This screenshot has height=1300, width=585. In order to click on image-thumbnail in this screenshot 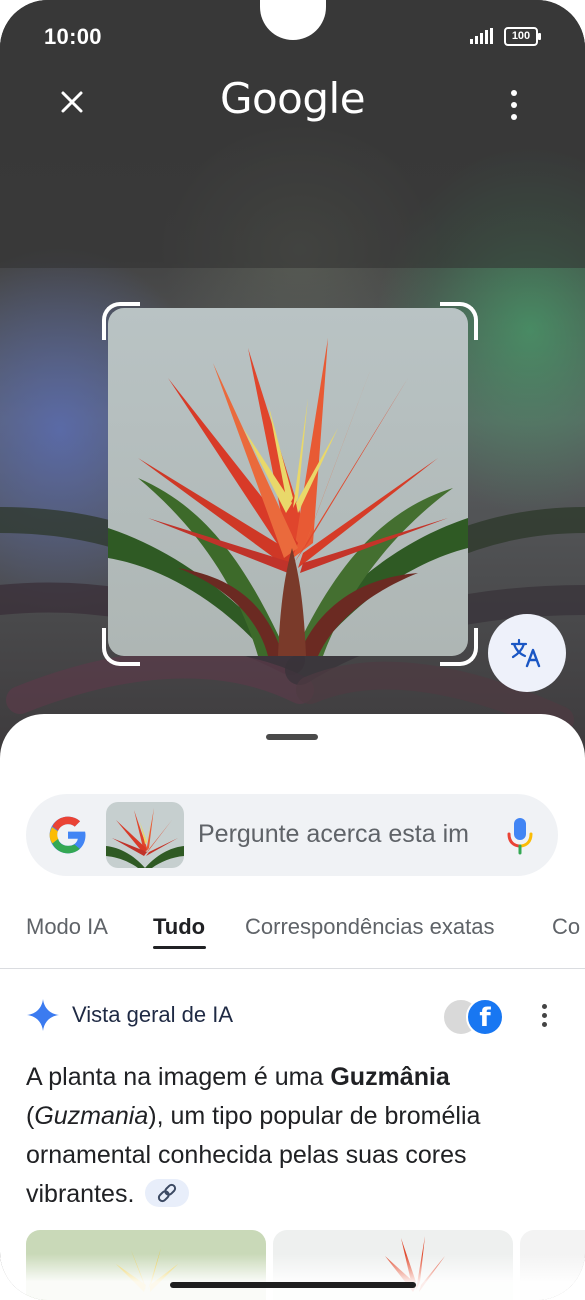, I will do `click(145, 835)`.